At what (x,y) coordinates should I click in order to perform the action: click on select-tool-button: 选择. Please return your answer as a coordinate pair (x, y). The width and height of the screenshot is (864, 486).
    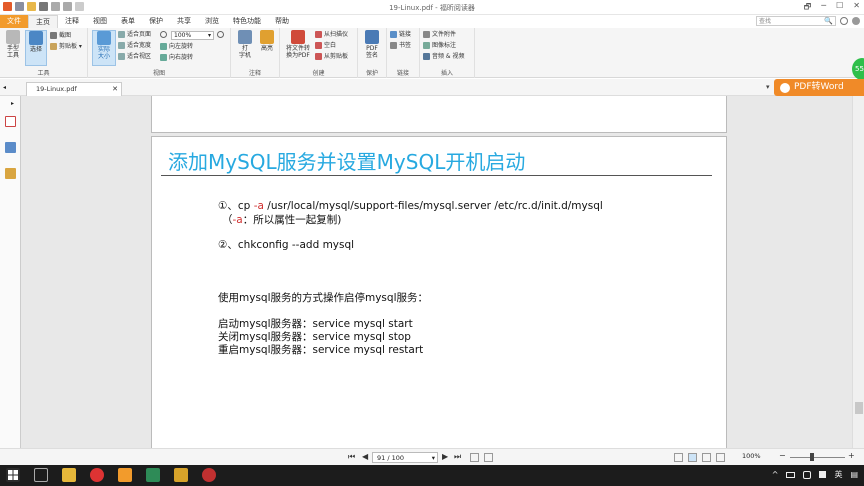
    Looking at the image, I should click on (36, 48).